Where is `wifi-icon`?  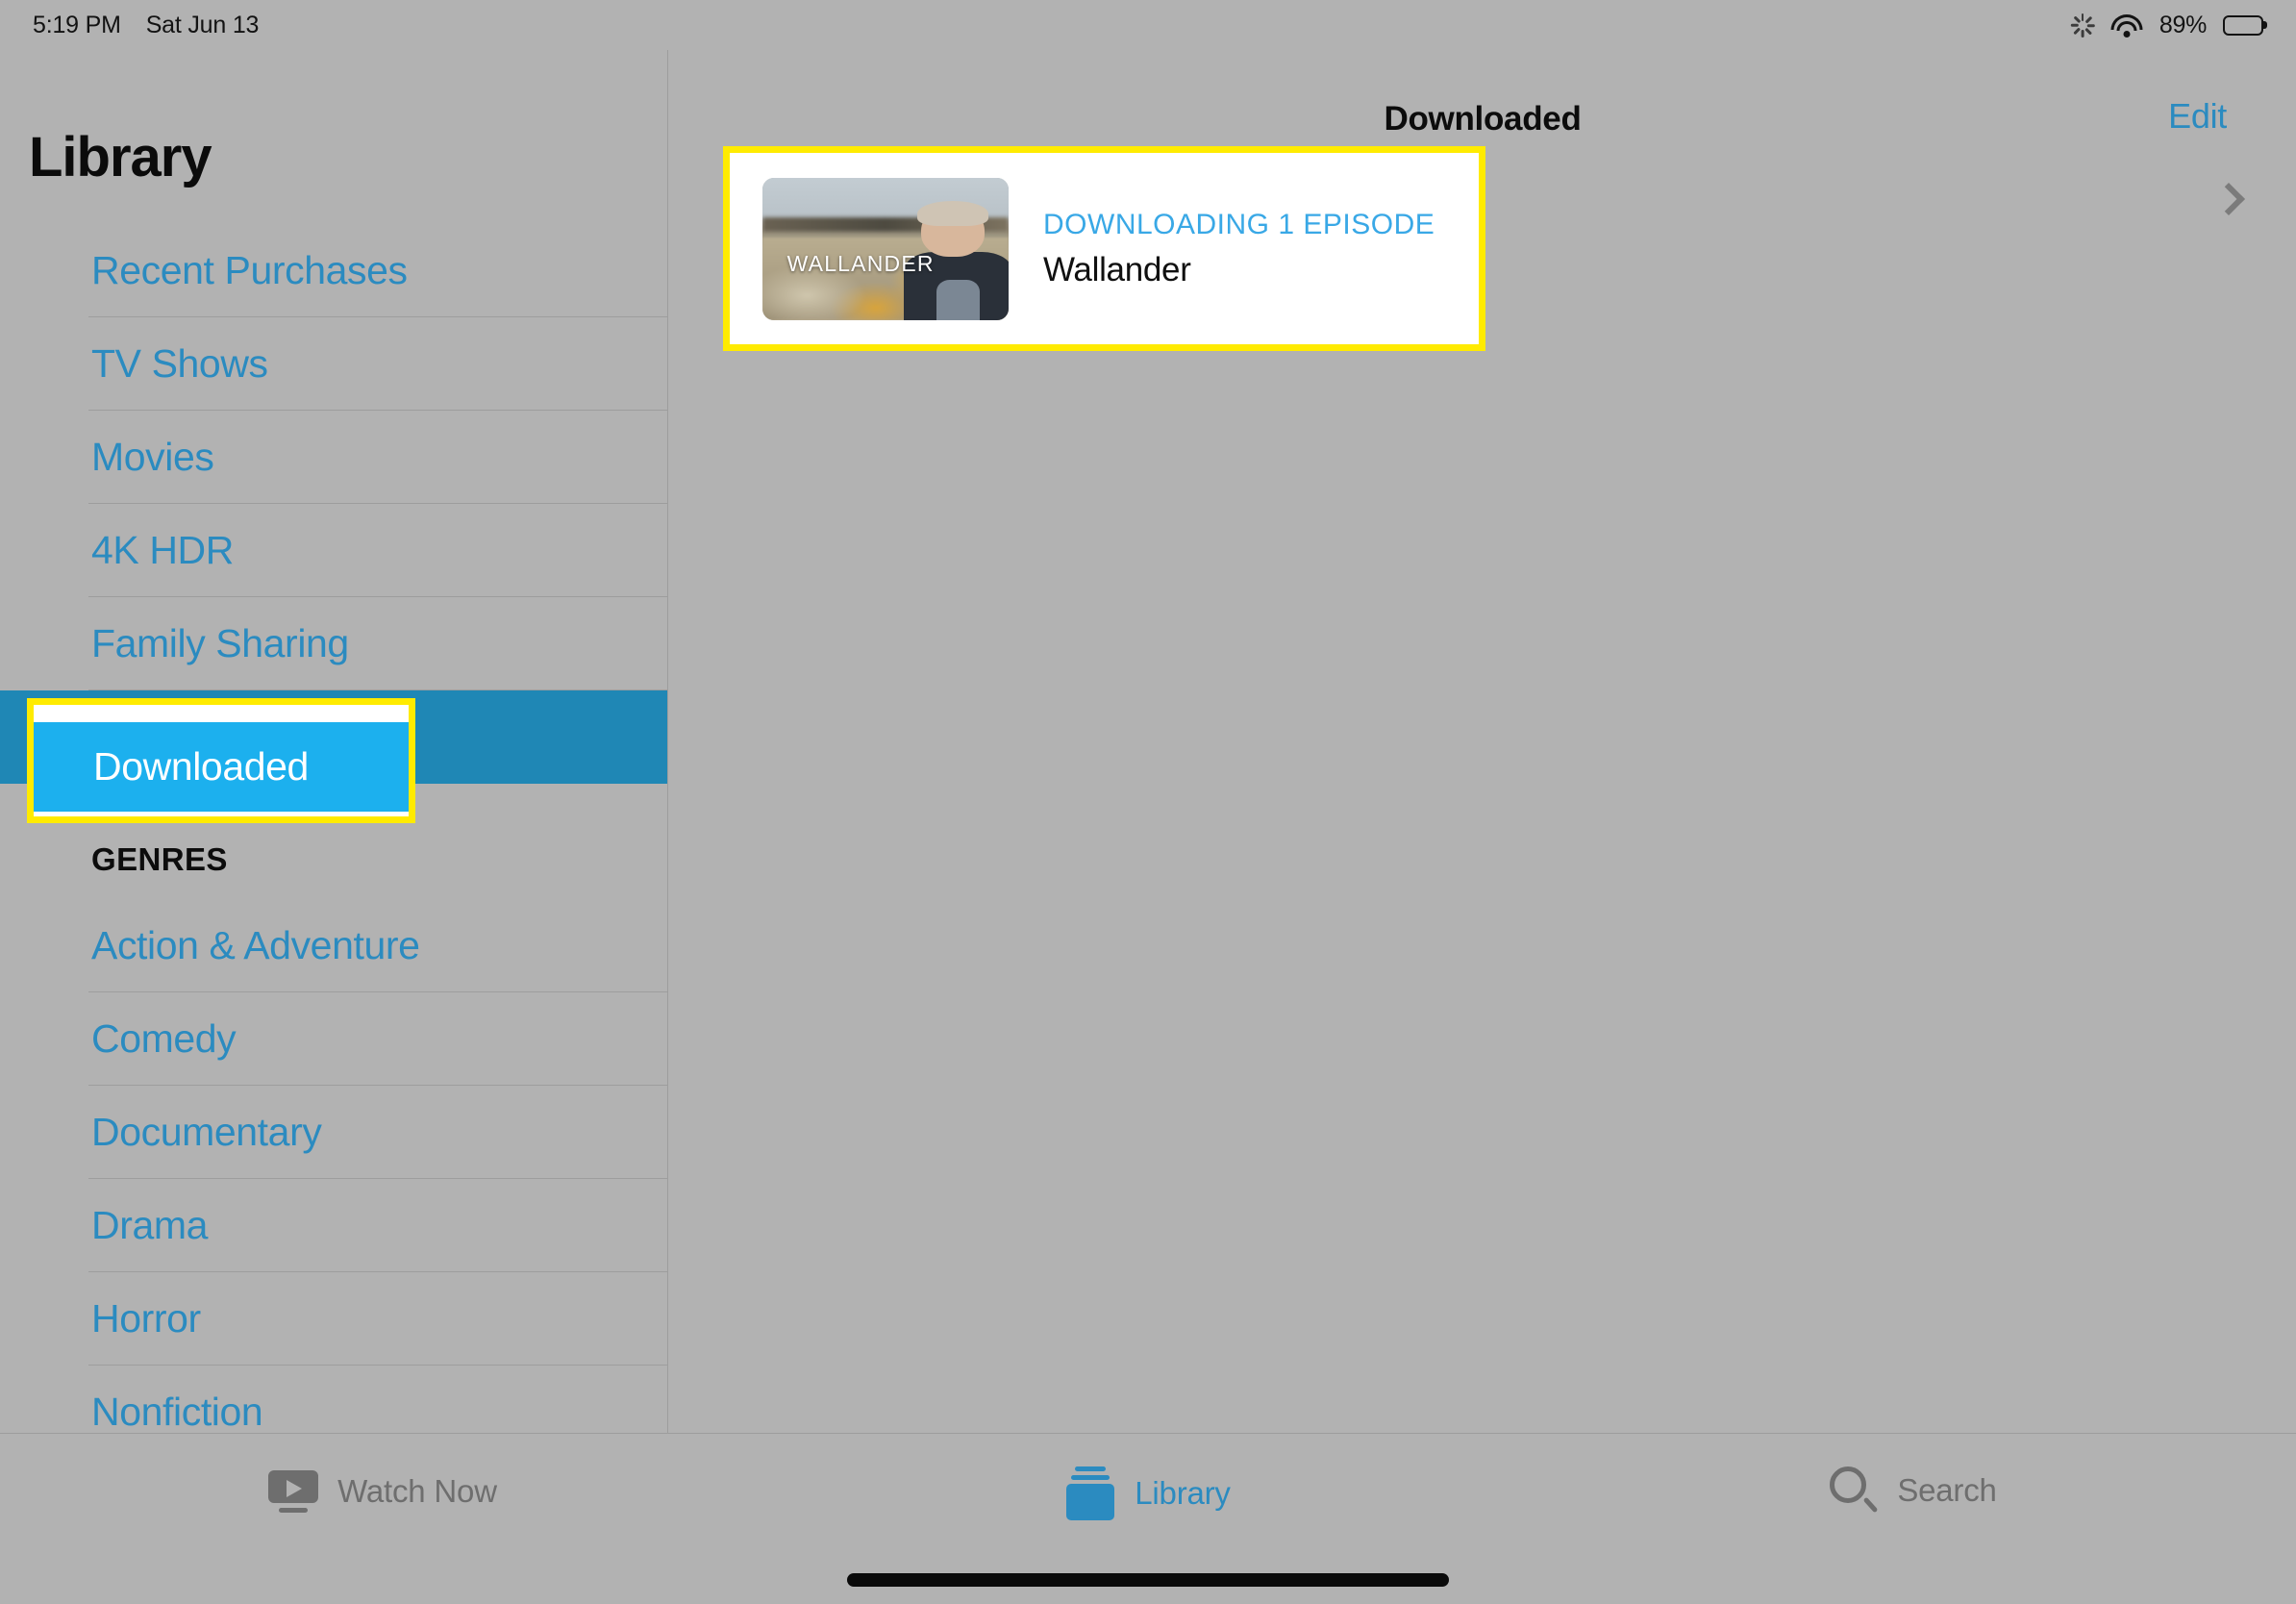
wifi-icon is located at coordinates (2126, 25).